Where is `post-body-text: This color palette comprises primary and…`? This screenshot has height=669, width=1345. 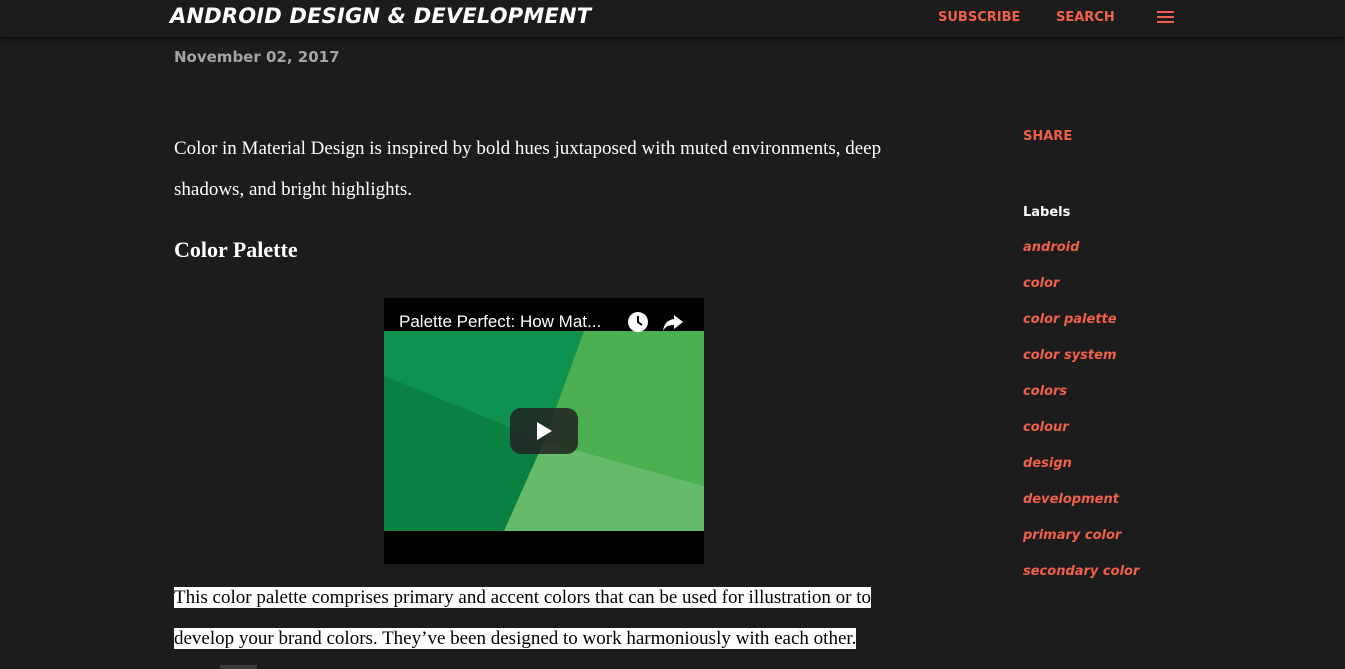 post-body-text: This color palette comprises primary and… is located at coordinates (564, 618).